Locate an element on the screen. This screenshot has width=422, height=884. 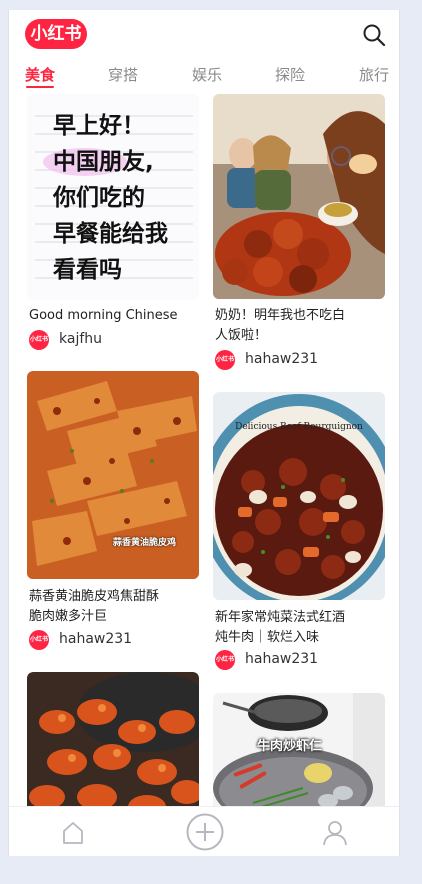
search-button is located at coordinates (374, 35).